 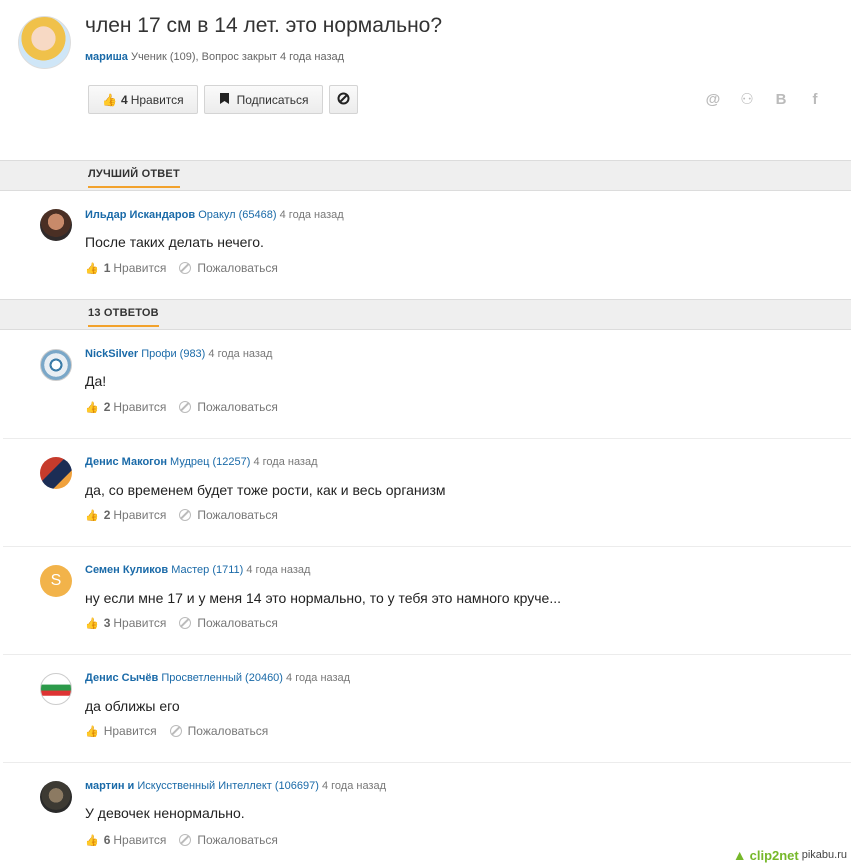 What do you see at coordinates (157, 99) in the screenshot?
I see `like-label: Нравится` at bounding box center [157, 99].